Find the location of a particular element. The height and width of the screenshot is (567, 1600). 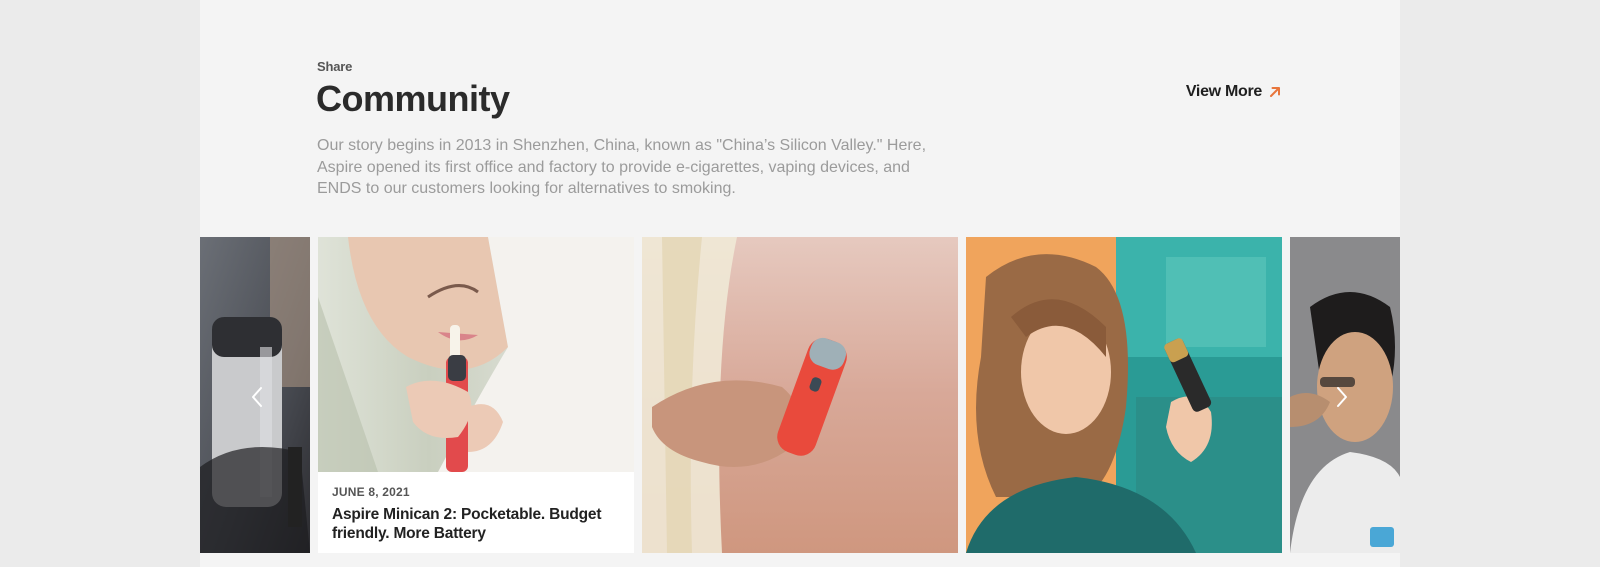

carousel-next-button is located at coordinates (1342, 397).